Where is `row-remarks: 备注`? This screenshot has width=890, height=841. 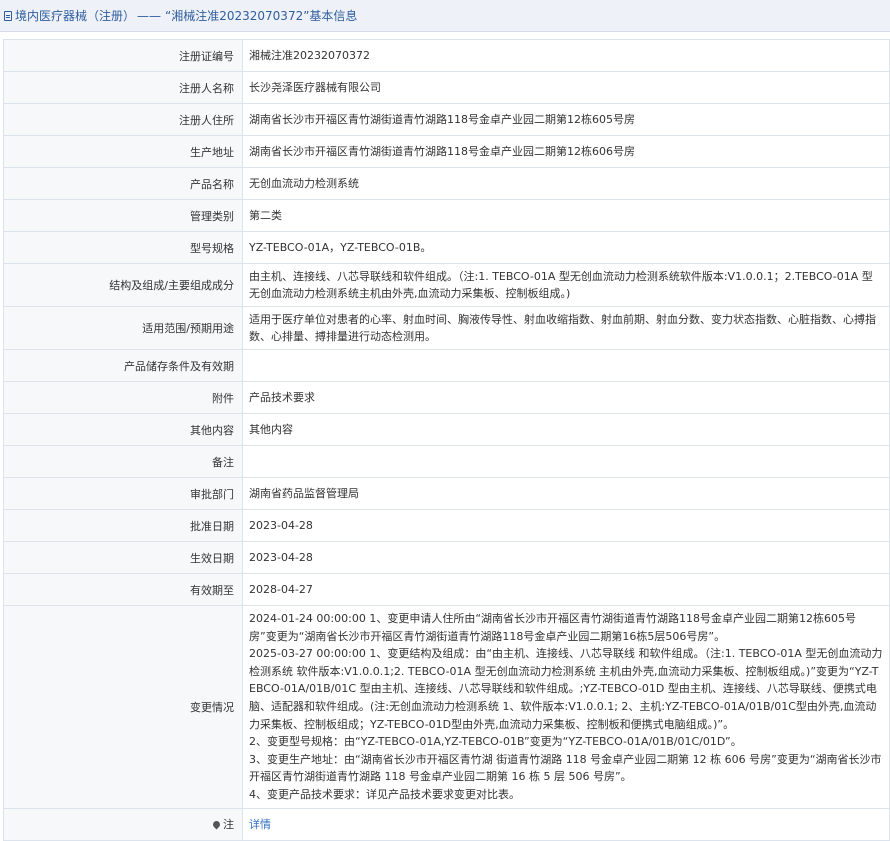 row-remarks: 备注 is located at coordinates (446, 461).